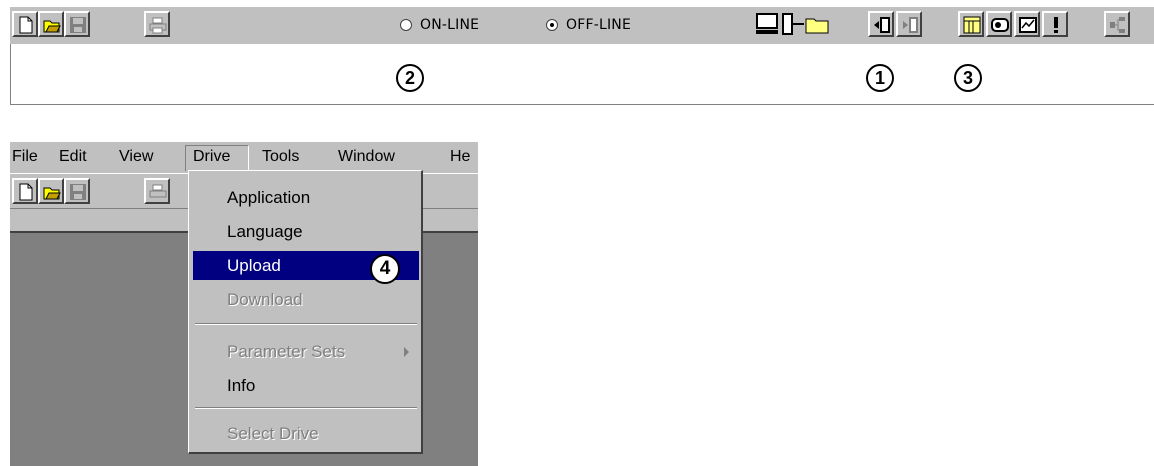  What do you see at coordinates (1027, 24) in the screenshot?
I see `monitor-icon` at bounding box center [1027, 24].